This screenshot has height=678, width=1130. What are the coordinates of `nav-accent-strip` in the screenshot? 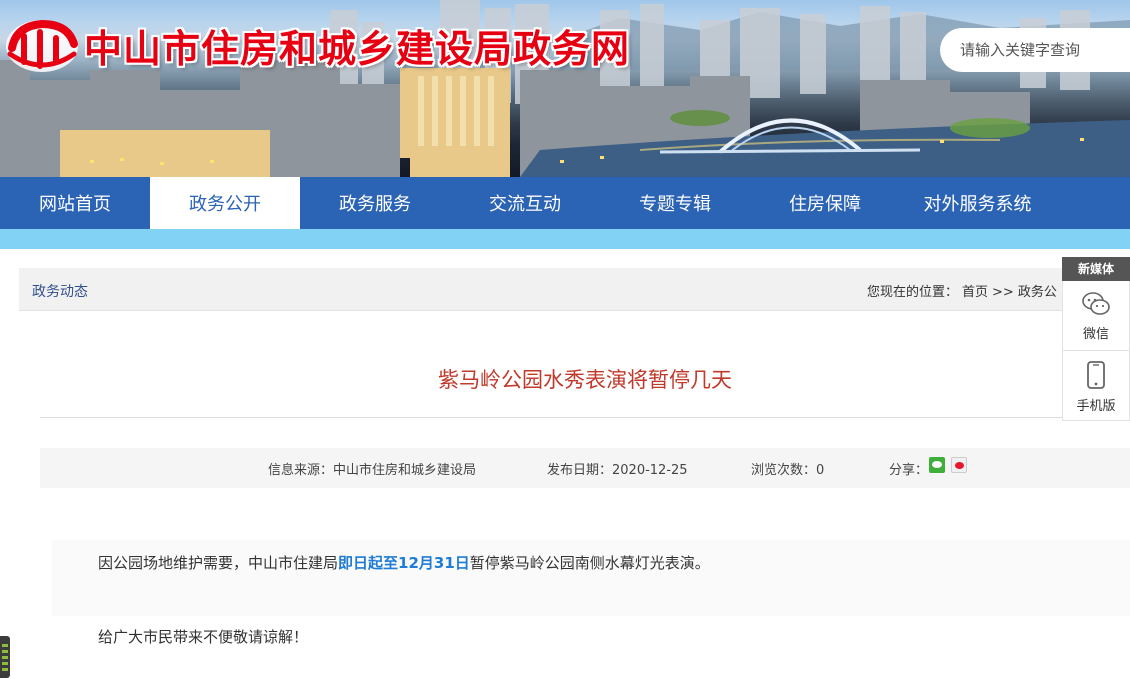 It's located at (565, 239).